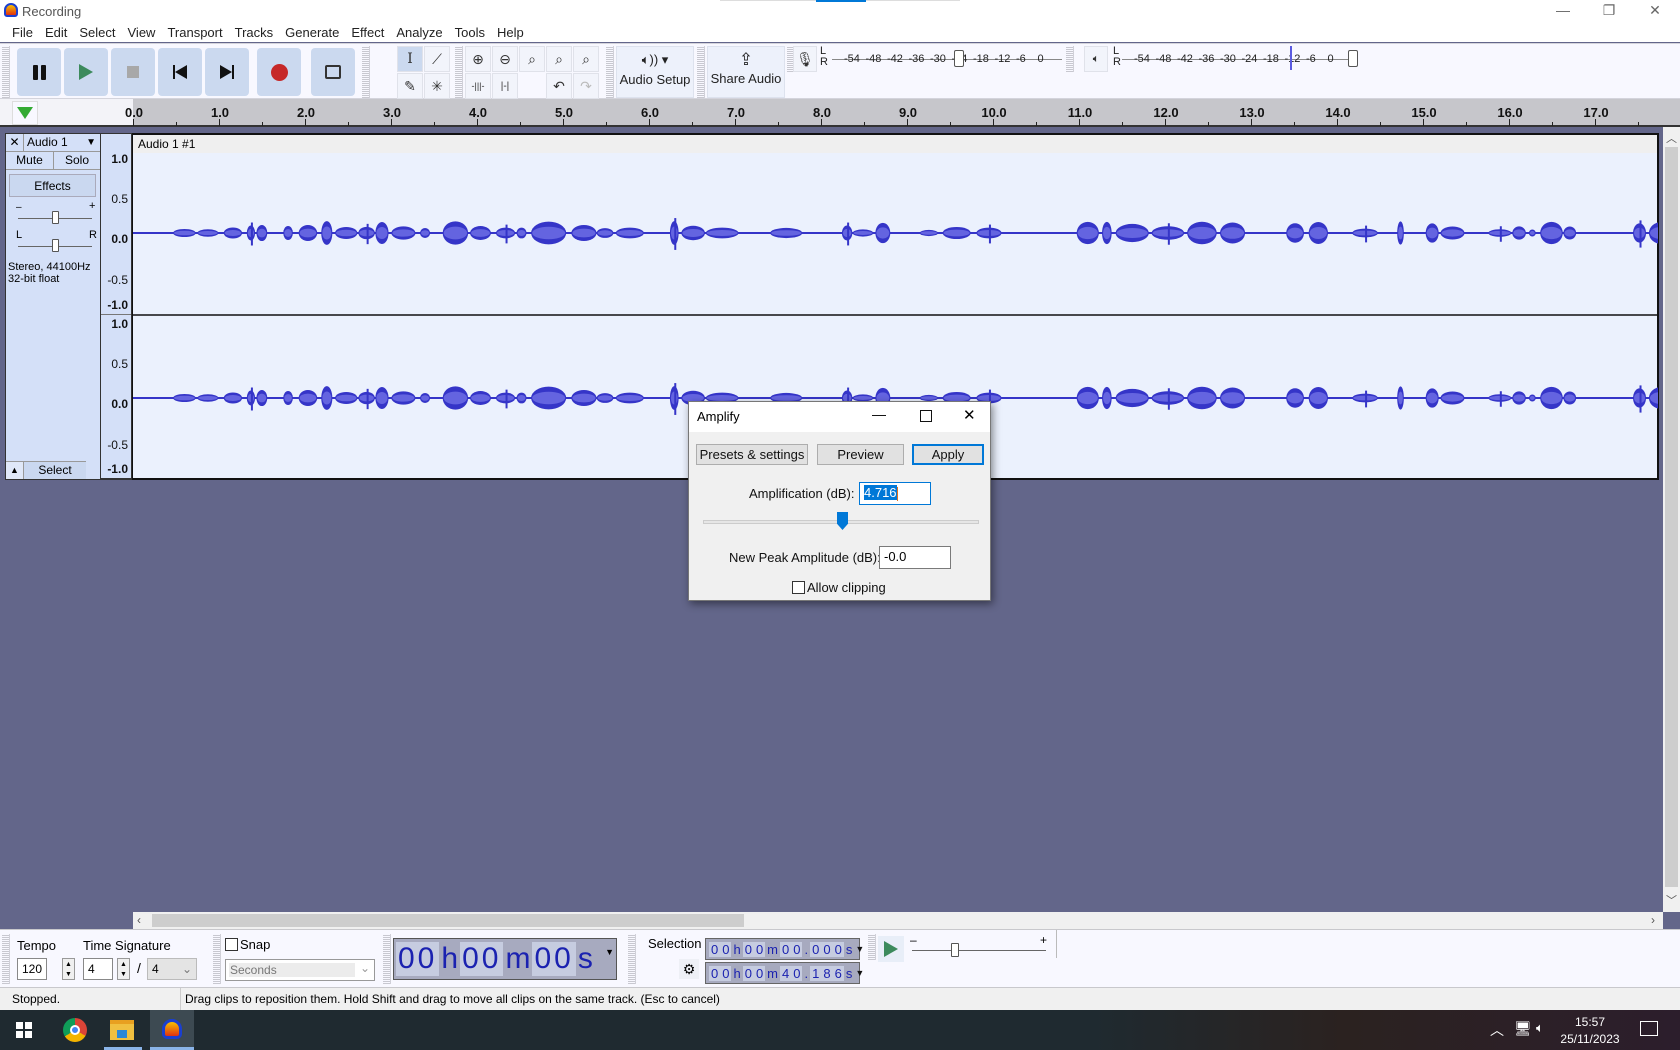 Image resolution: width=1680 pixels, height=1050 pixels. I want to click on dialog-minimize-button: —, so click(879, 414).